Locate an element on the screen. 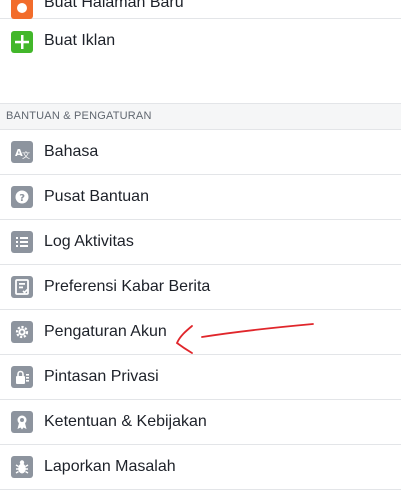  menu-item-label: Pengaturan Akun is located at coordinates (105, 331).